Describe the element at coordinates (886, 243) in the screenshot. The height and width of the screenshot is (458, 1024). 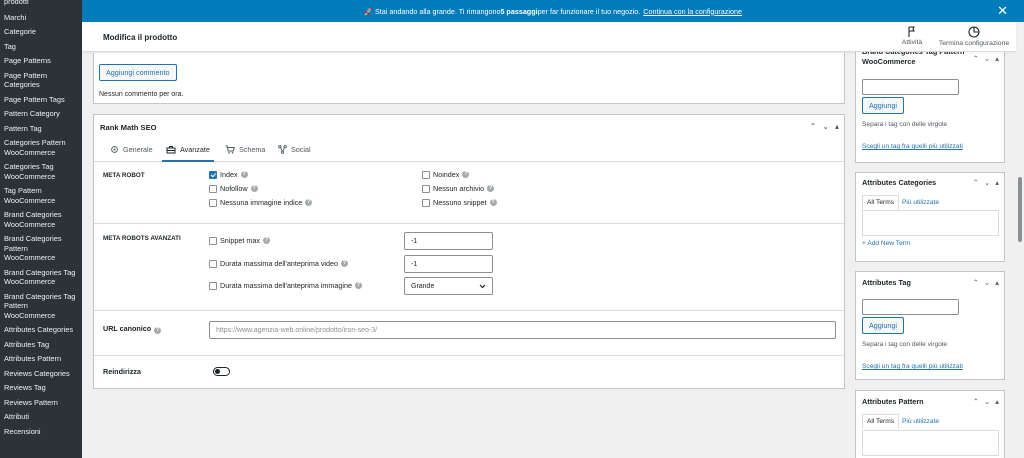
I see `add-new-term-link: + Add New Term` at that location.